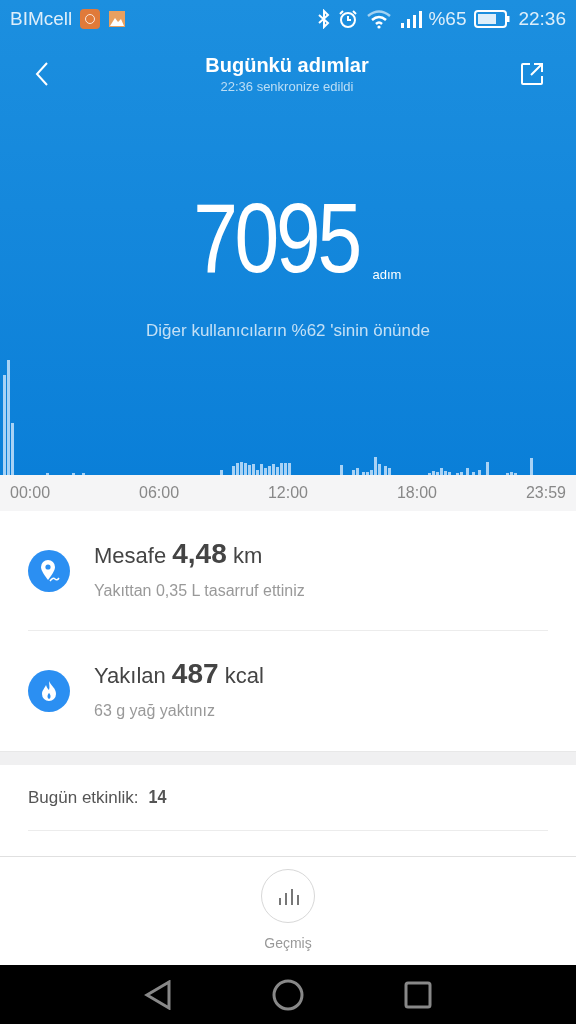  What do you see at coordinates (412, 19) in the screenshot?
I see `signal-icon` at bounding box center [412, 19].